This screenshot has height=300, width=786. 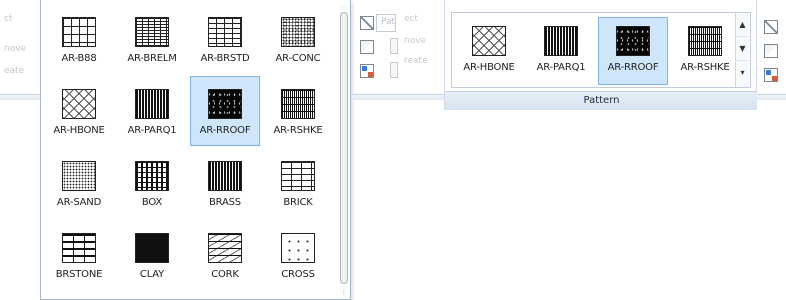 I want to click on pattern-tile: AR-CONC, so click(x=298, y=39).